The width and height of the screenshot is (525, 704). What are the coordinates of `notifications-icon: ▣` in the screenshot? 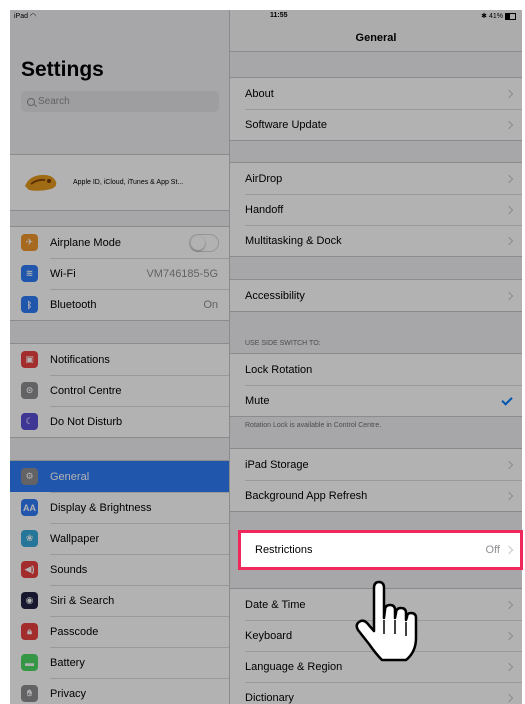 It's located at (29, 359).